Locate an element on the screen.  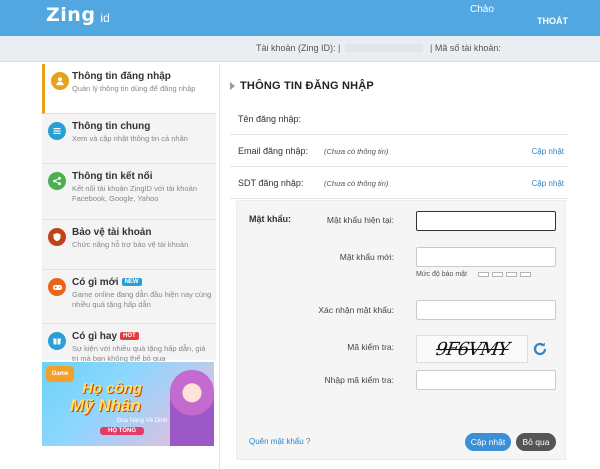
refresh-captcha-icon is located at coordinates (540, 349).